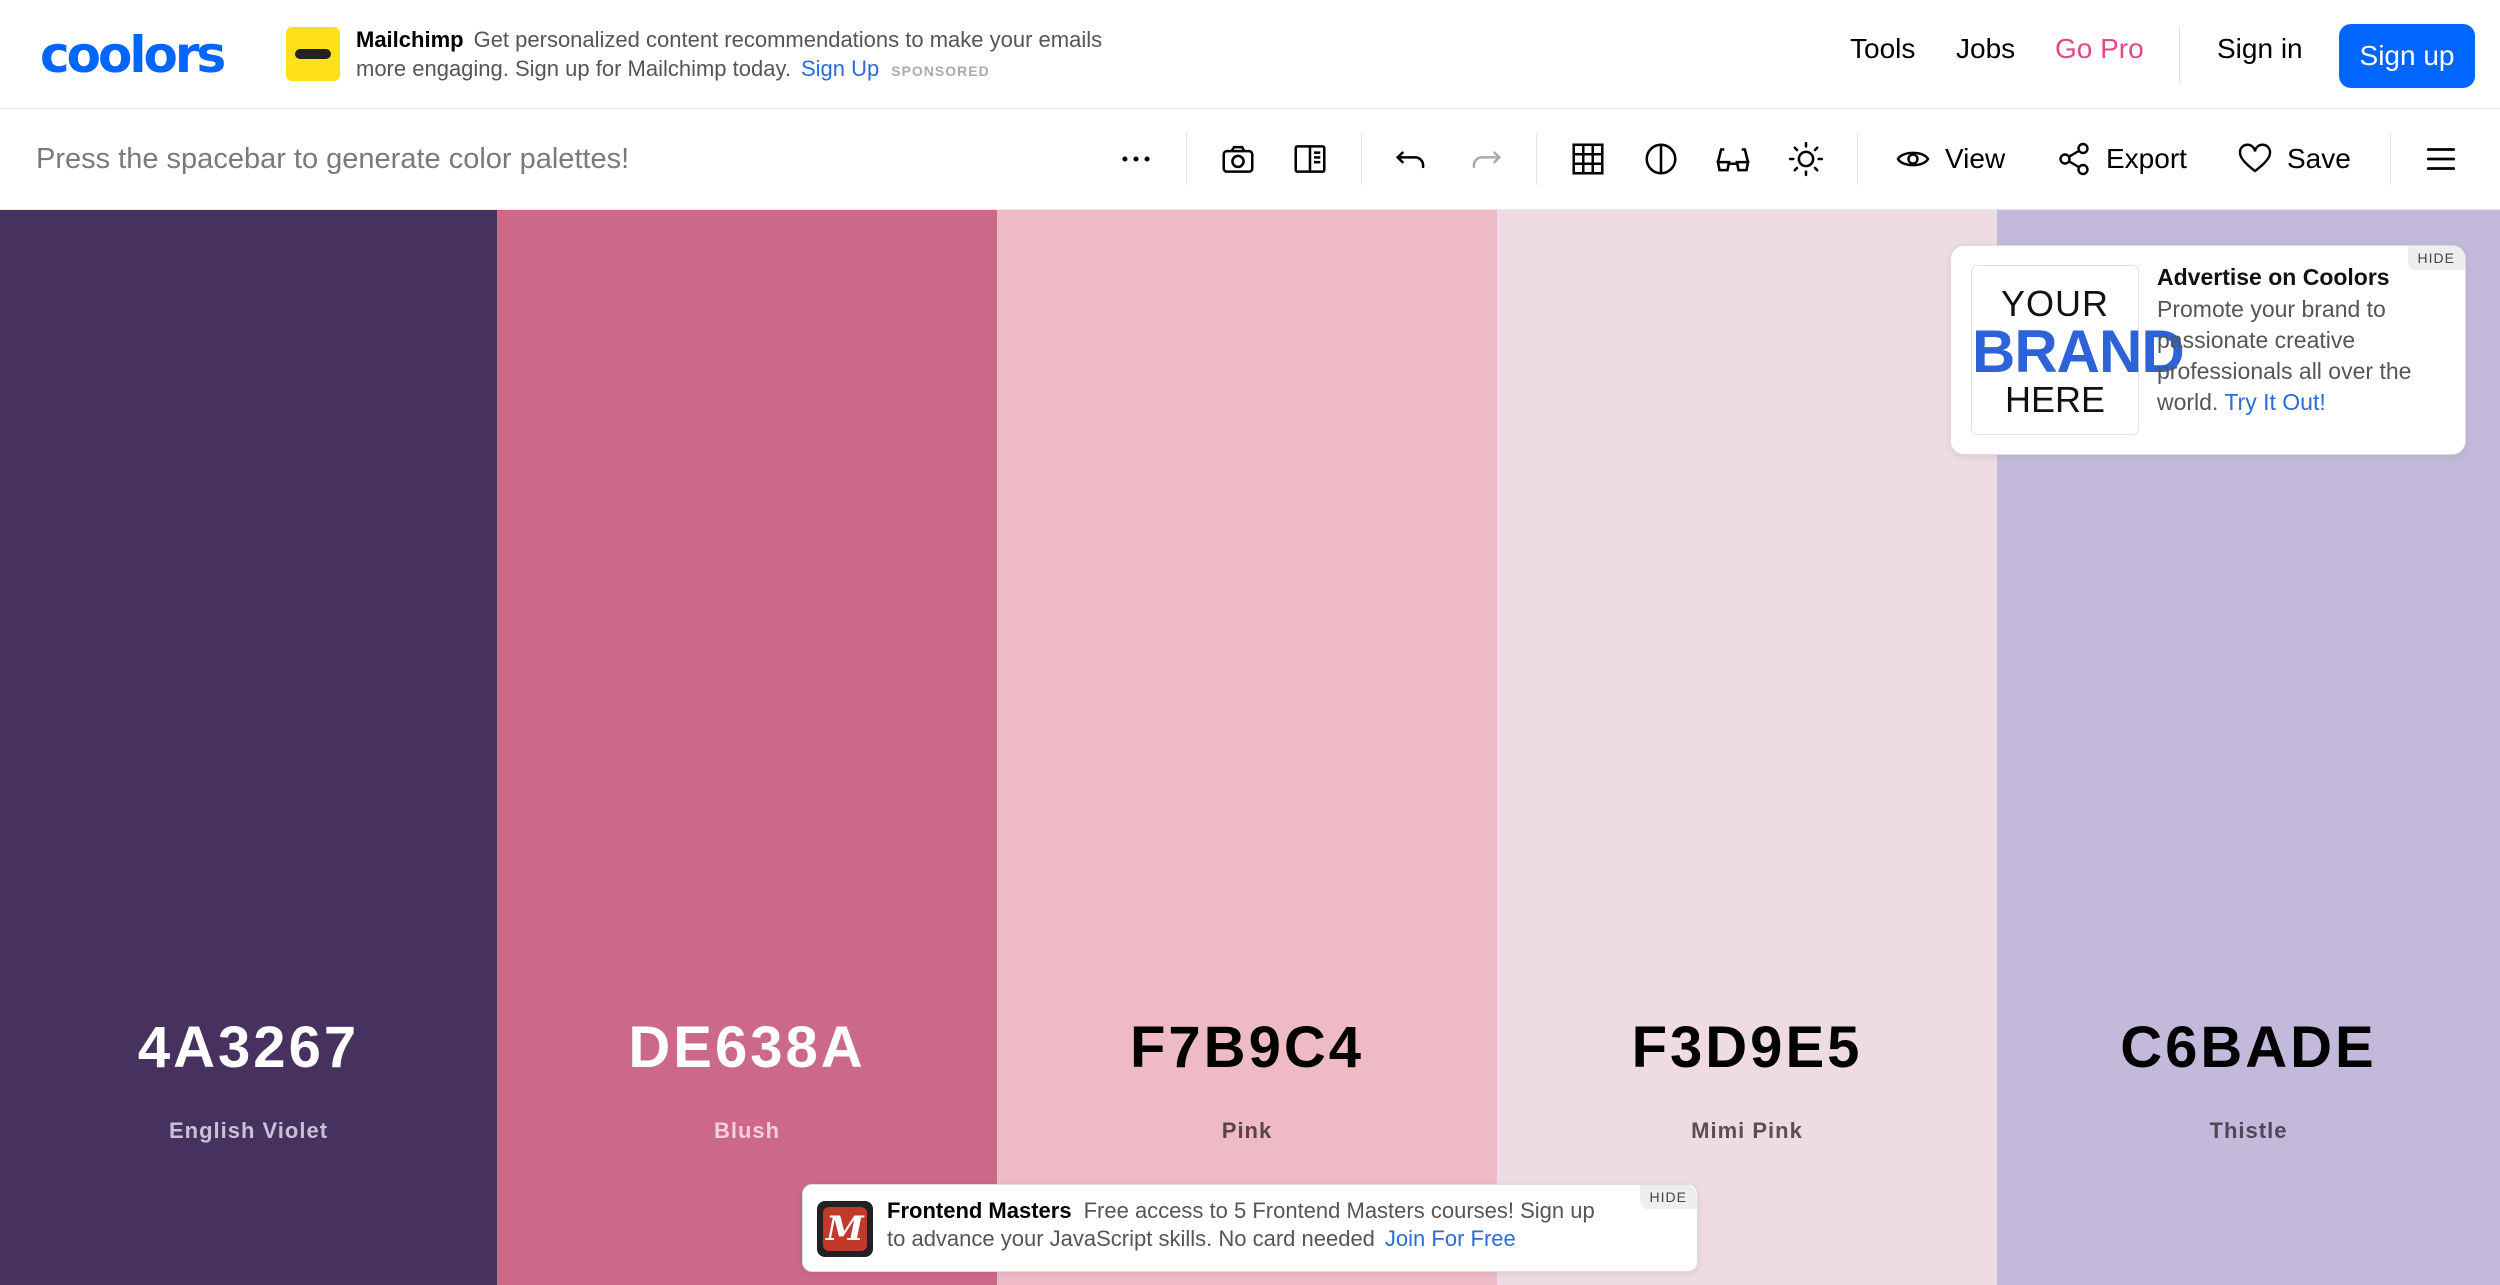  Describe the element at coordinates (1247, 1131) in the screenshot. I see `color-name: Pink` at that location.